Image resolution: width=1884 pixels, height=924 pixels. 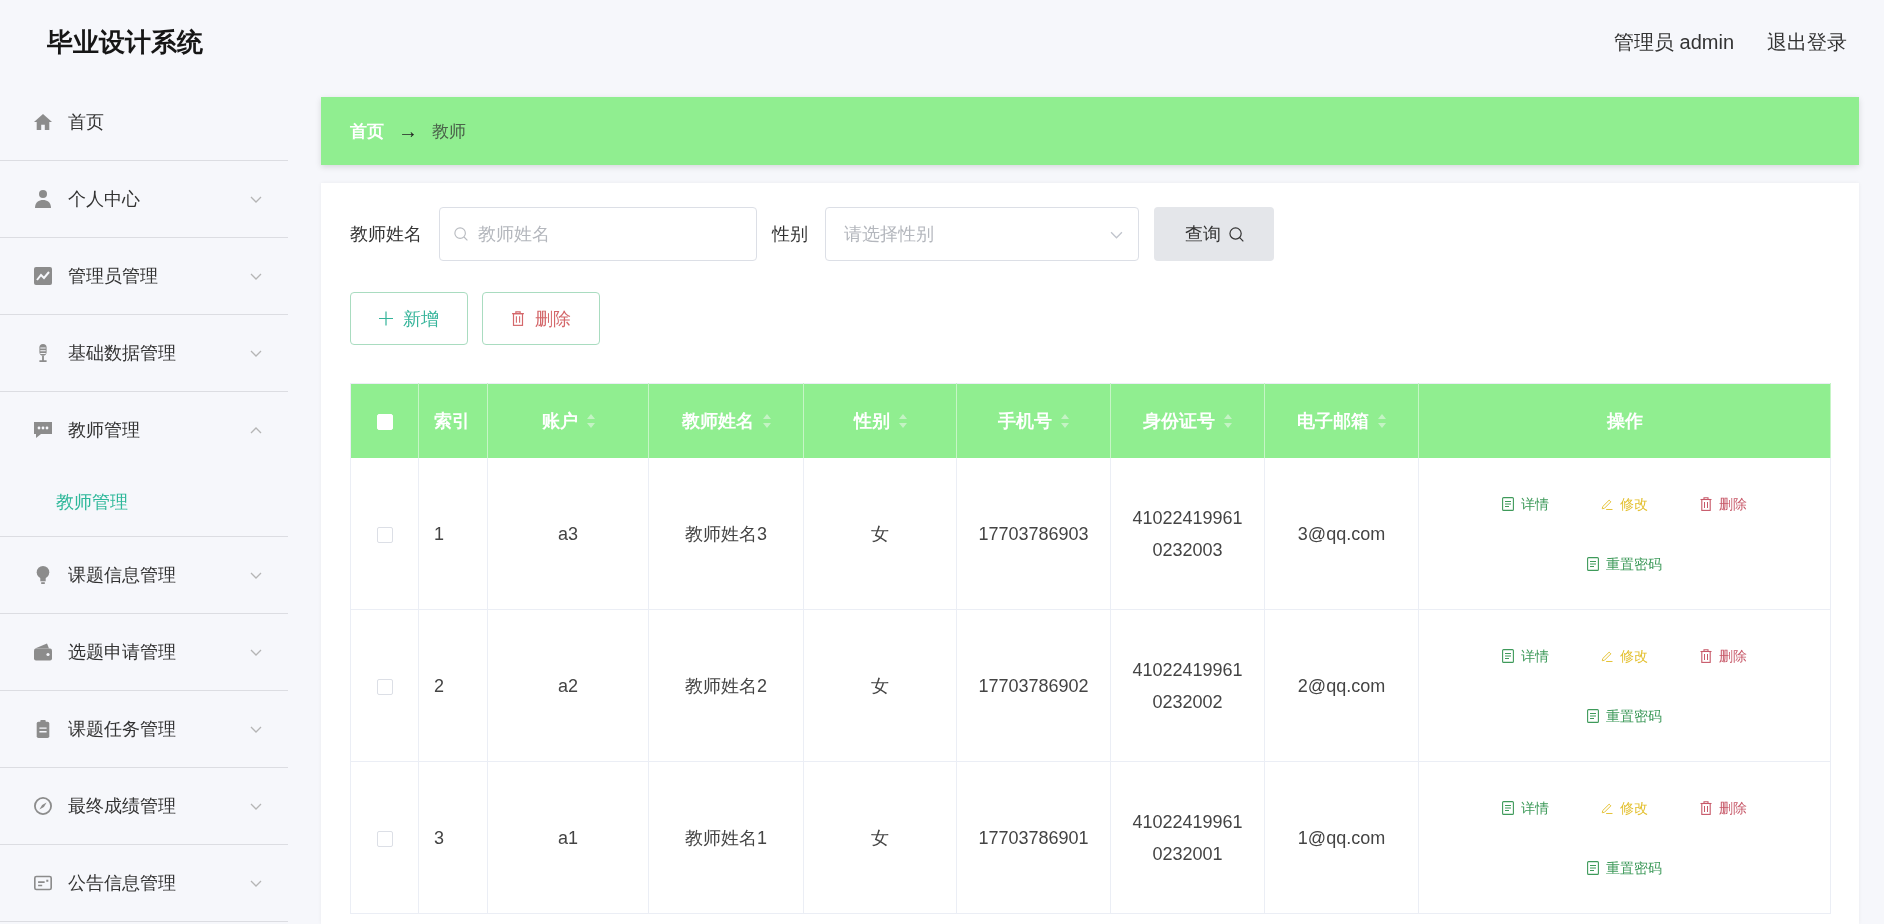 I want to click on compass-icon, so click(x=43, y=806).